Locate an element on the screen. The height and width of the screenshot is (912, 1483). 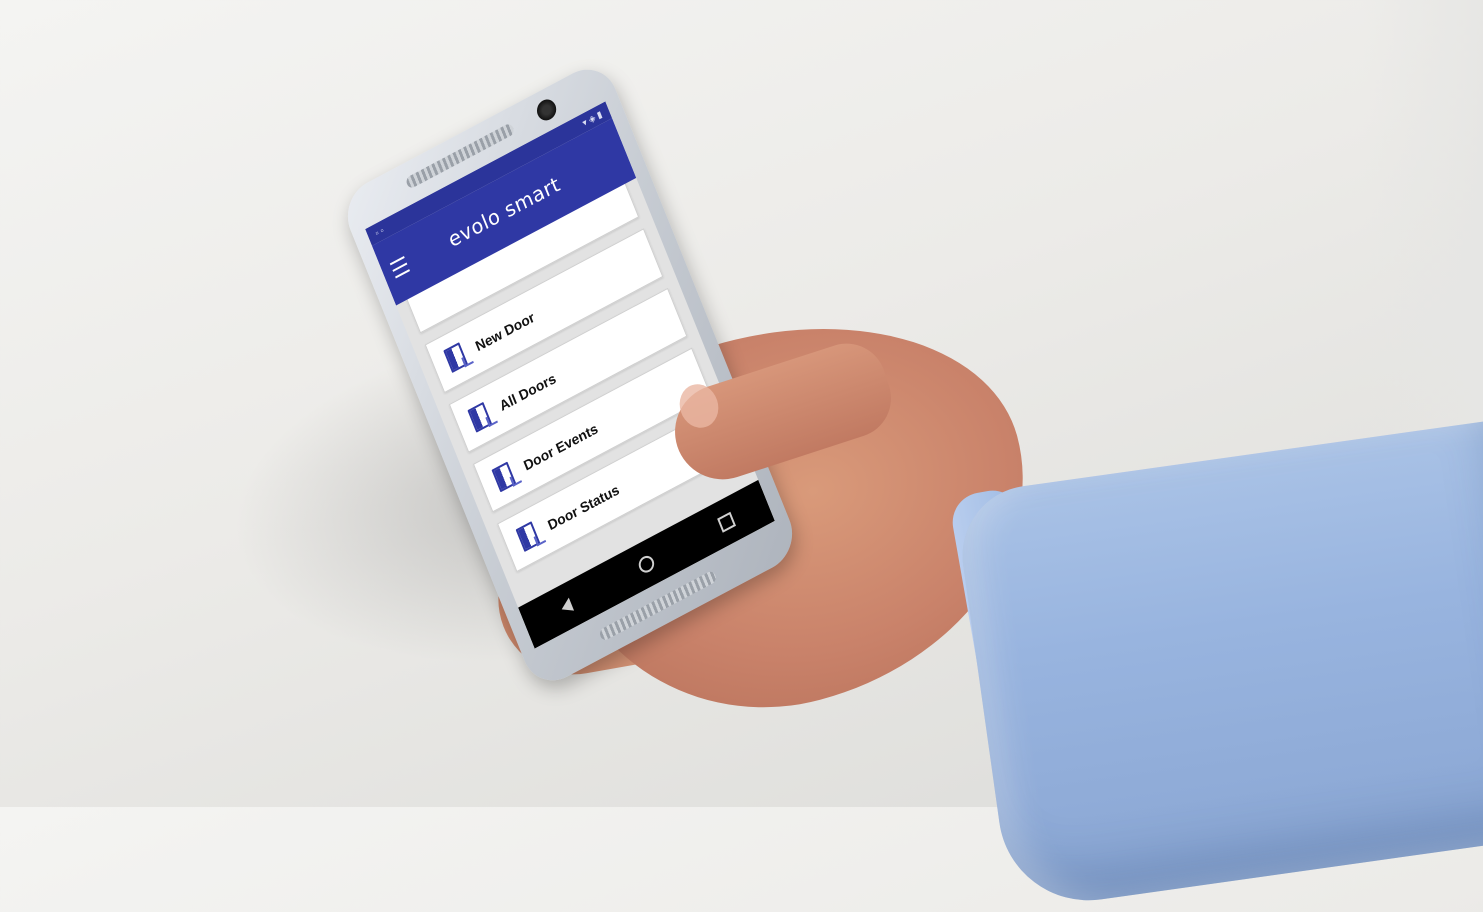
menu-item-label: Door Events is located at coordinates (561, 446).